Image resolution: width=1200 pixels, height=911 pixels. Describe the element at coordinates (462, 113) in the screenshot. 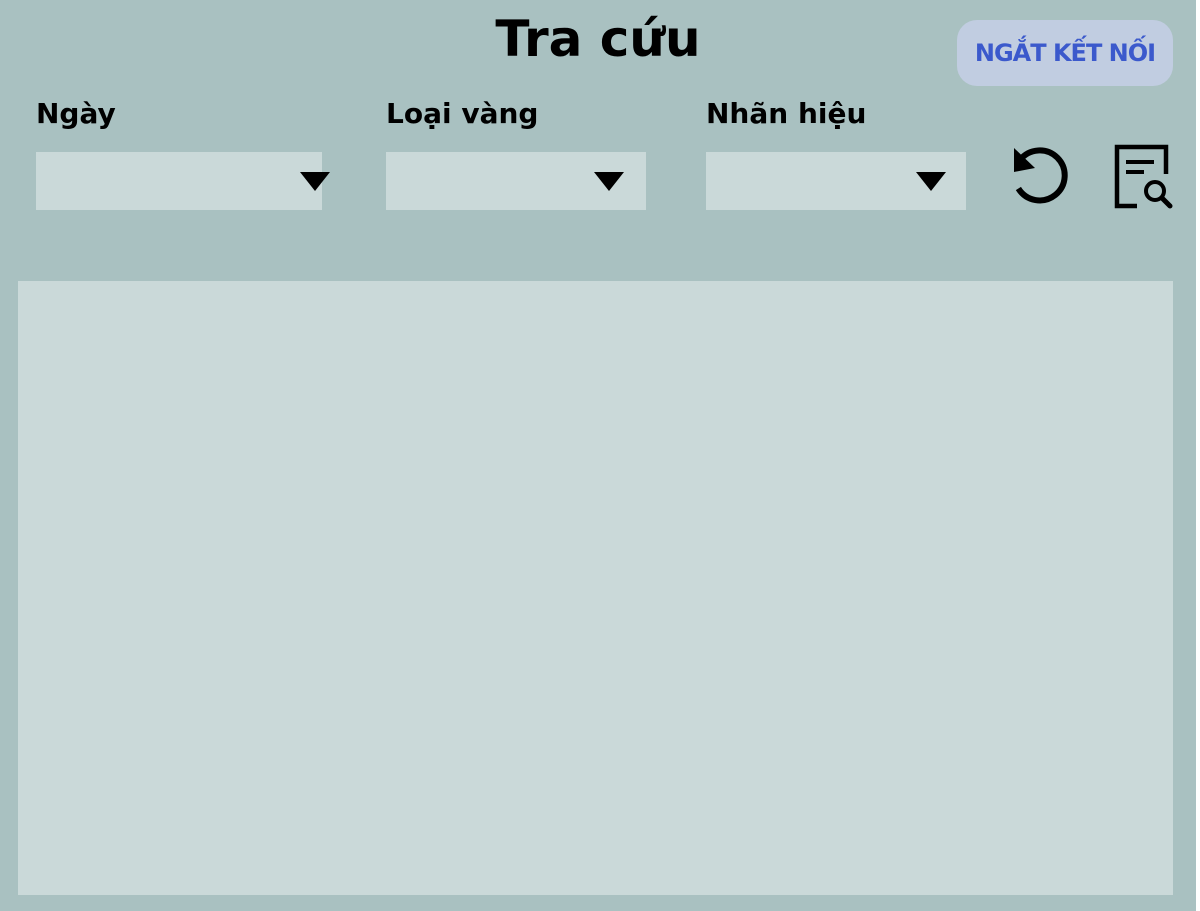

I see `gold-type-label: Loại vàng` at that location.